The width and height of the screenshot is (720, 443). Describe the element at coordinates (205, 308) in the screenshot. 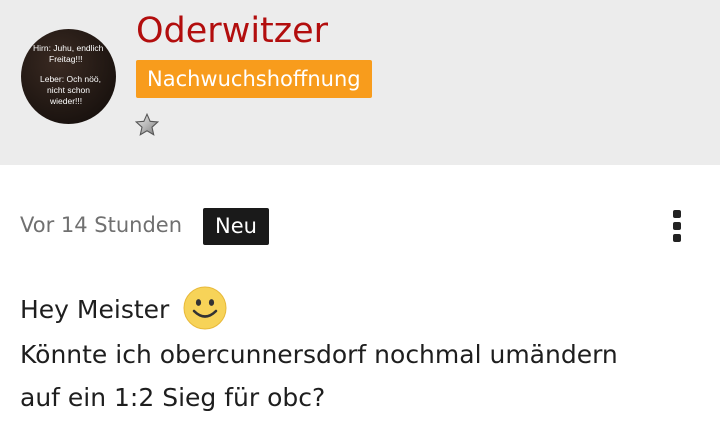

I see `smiley-icon` at that location.